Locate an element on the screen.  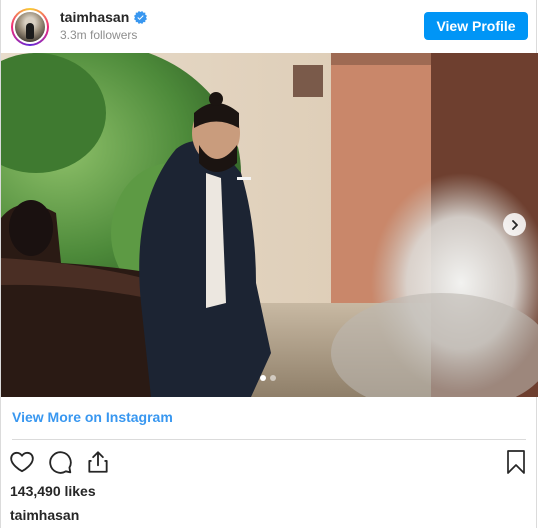
post-actions is located at coordinates (60, 462).